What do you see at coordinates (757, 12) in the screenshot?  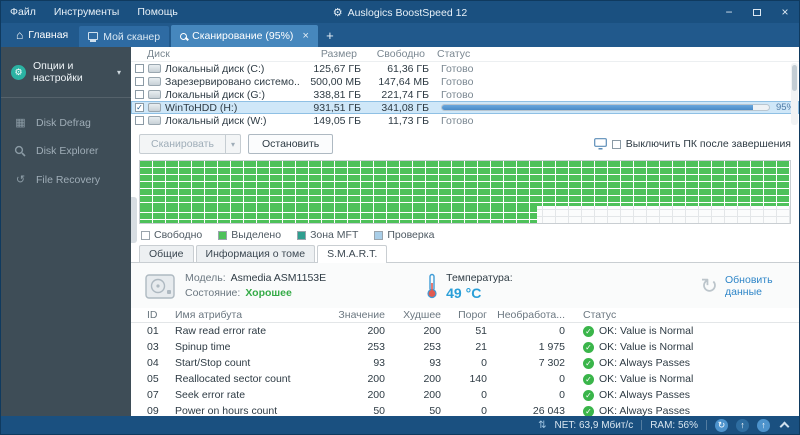 I see `maximize-button` at bounding box center [757, 12].